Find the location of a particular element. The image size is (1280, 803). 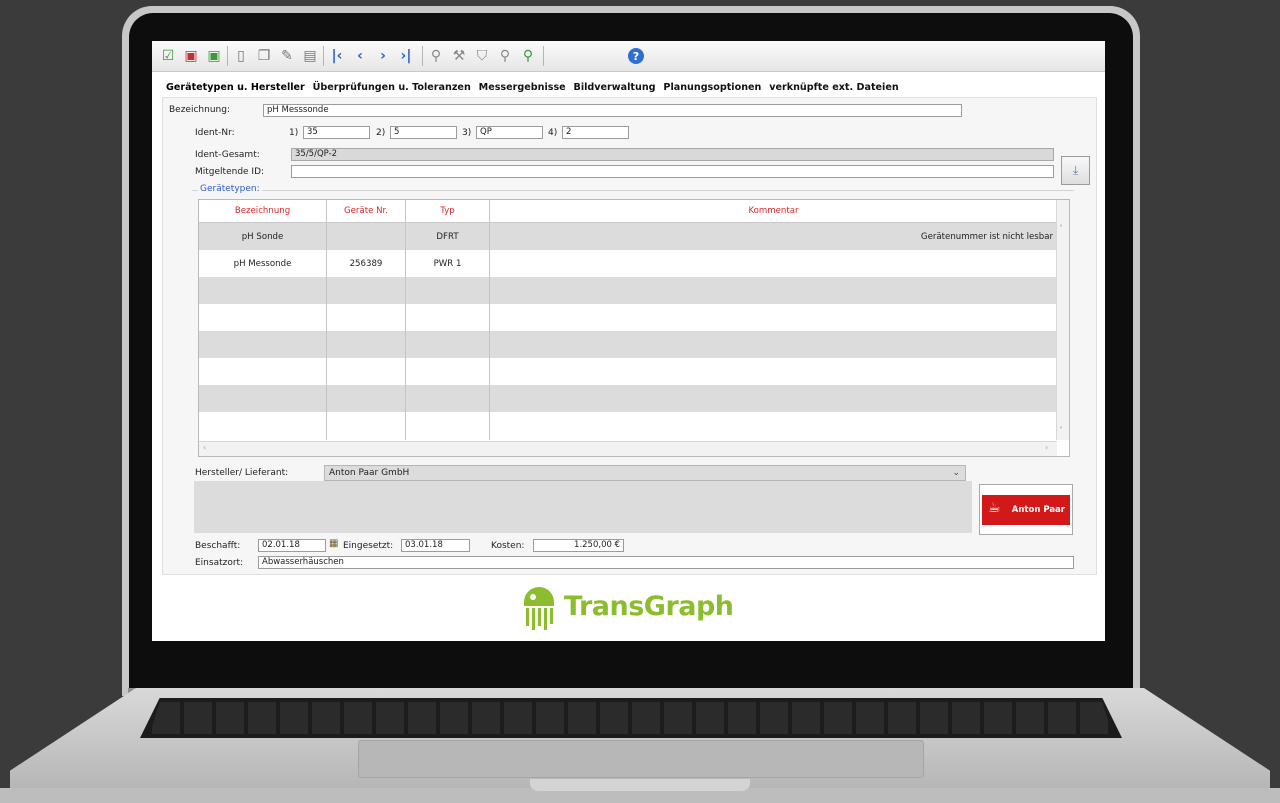

kosten-input: 1.250,00 € is located at coordinates (578, 545).